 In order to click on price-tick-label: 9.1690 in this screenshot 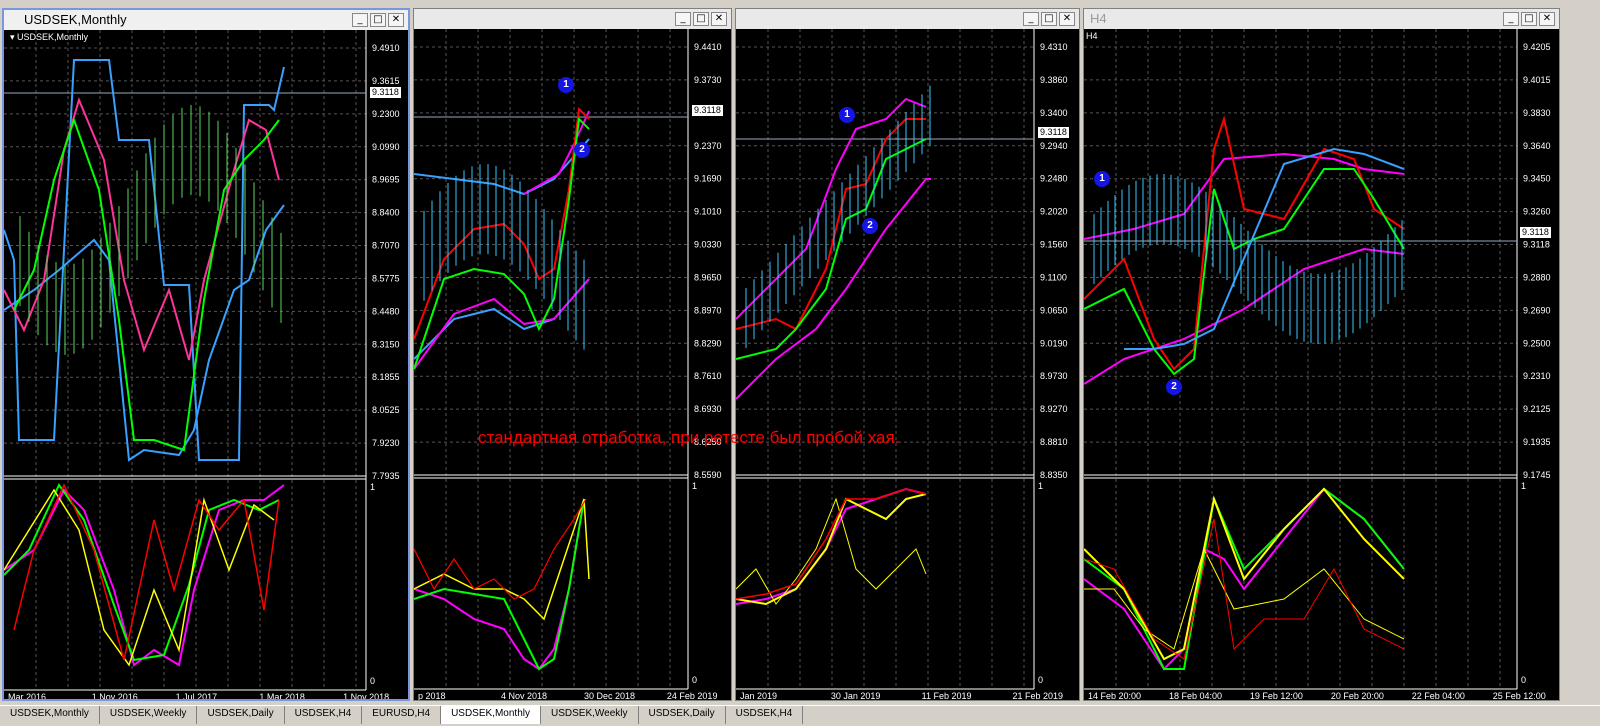, I will do `click(708, 179)`.